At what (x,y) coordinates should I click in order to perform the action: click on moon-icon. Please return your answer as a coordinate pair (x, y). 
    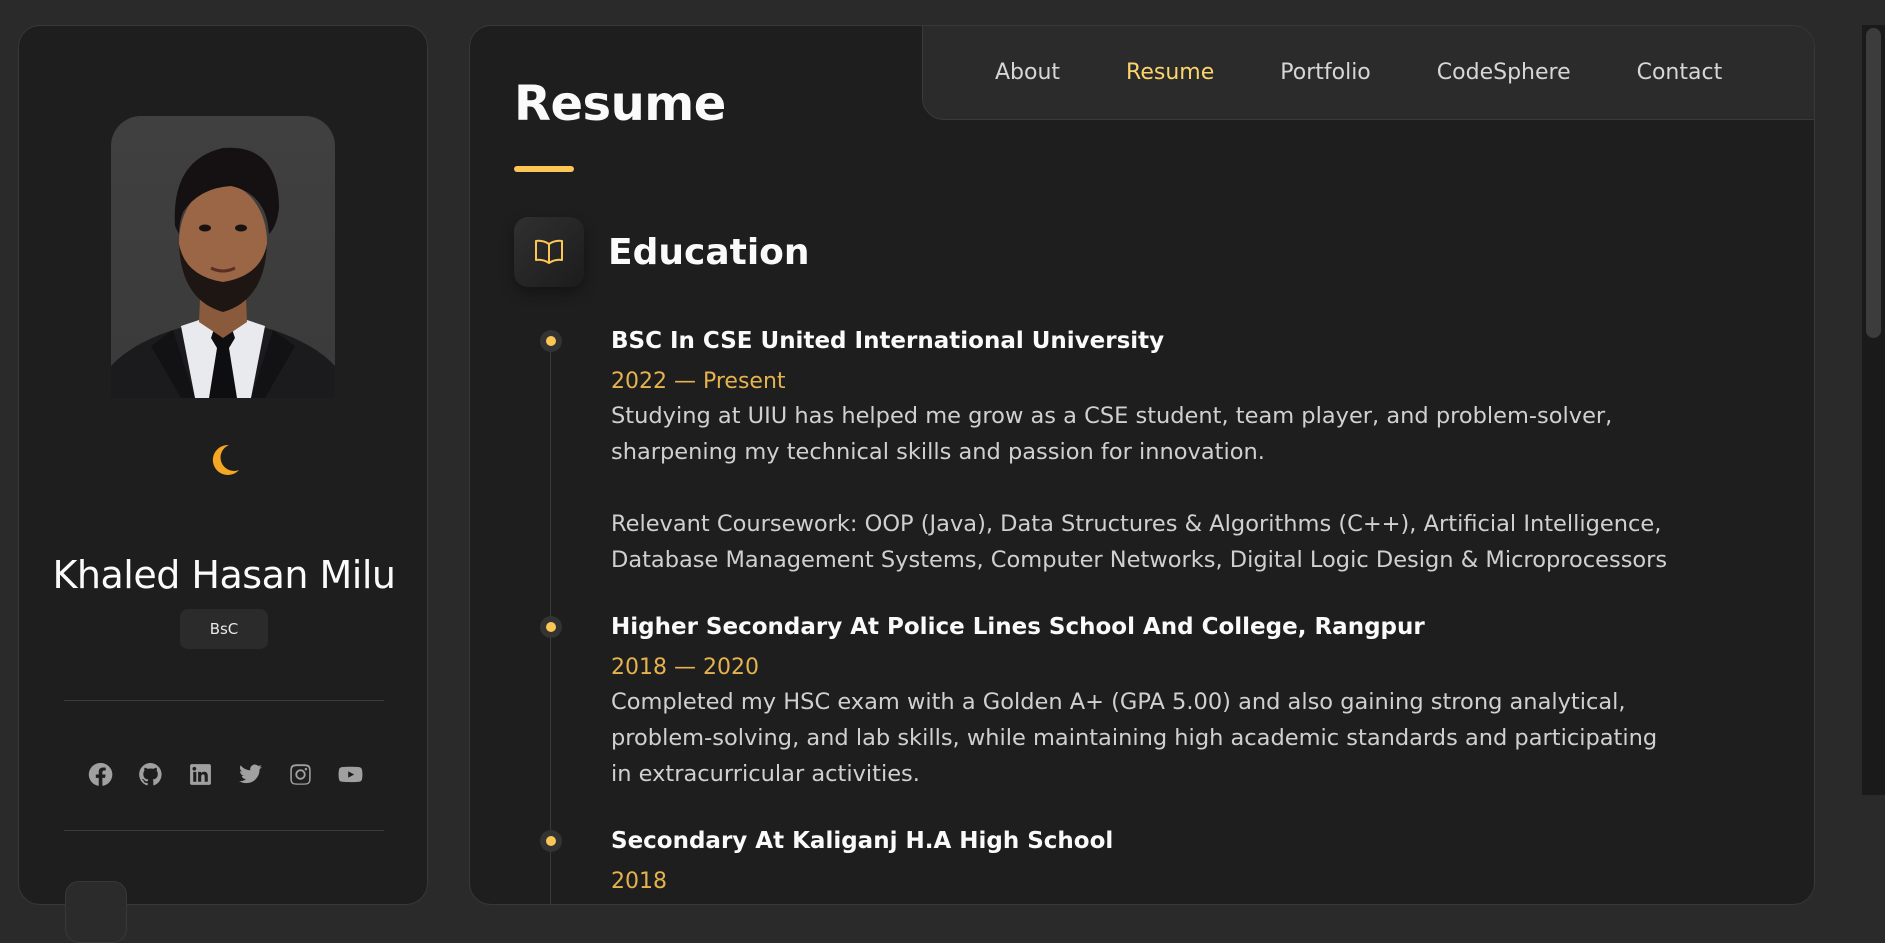
    Looking at the image, I should click on (225, 459).